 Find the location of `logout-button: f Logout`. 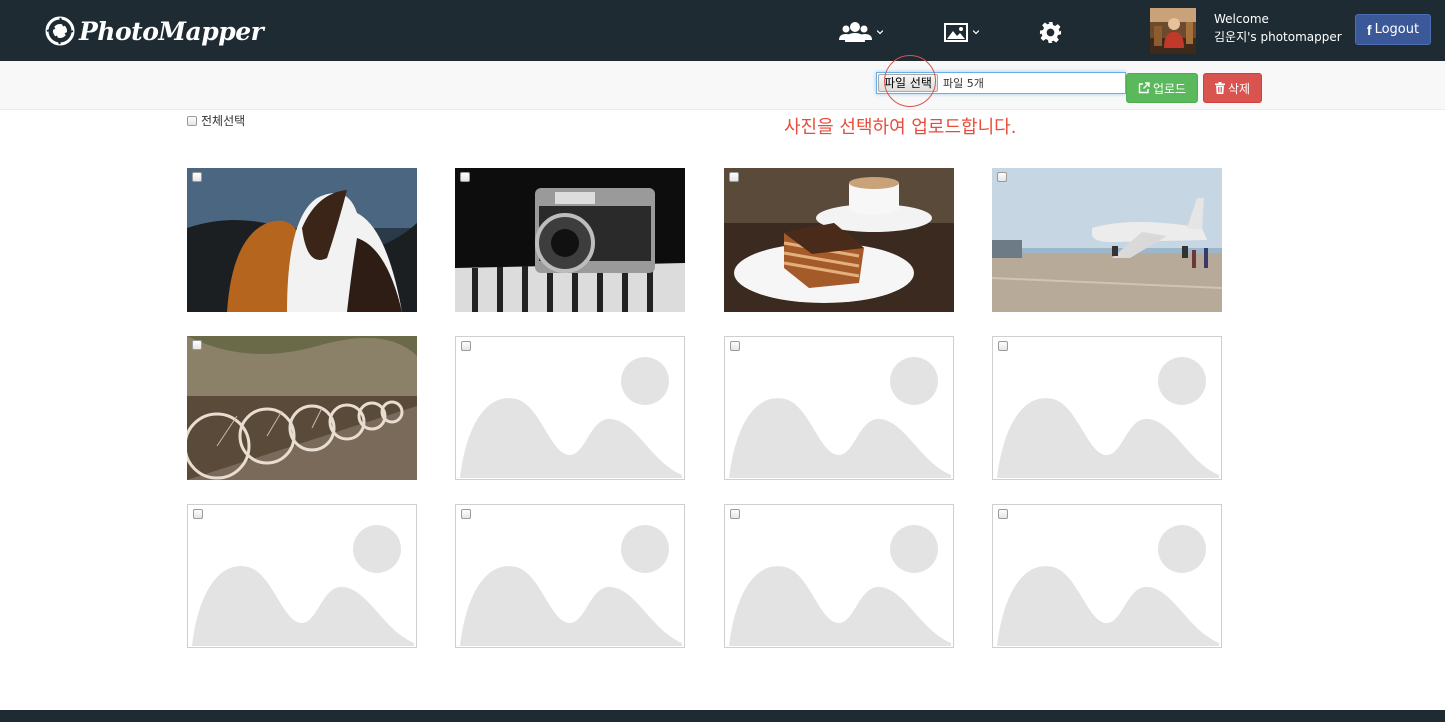

logout-button: f Logout is located at coordinates (1393, 29).